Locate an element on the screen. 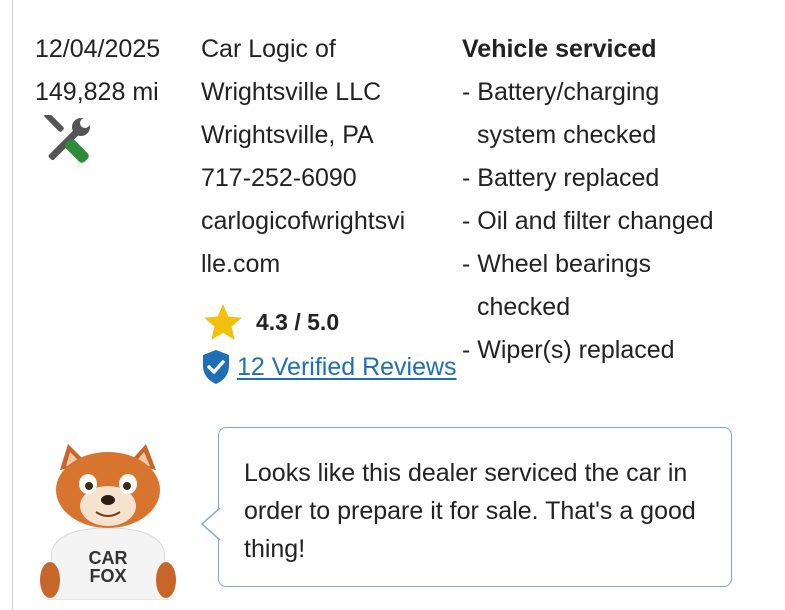 The height and width of the screenshot is (610, 785). verified-reviews: 12 Verified Reviews is located at coordinates (328, 367).